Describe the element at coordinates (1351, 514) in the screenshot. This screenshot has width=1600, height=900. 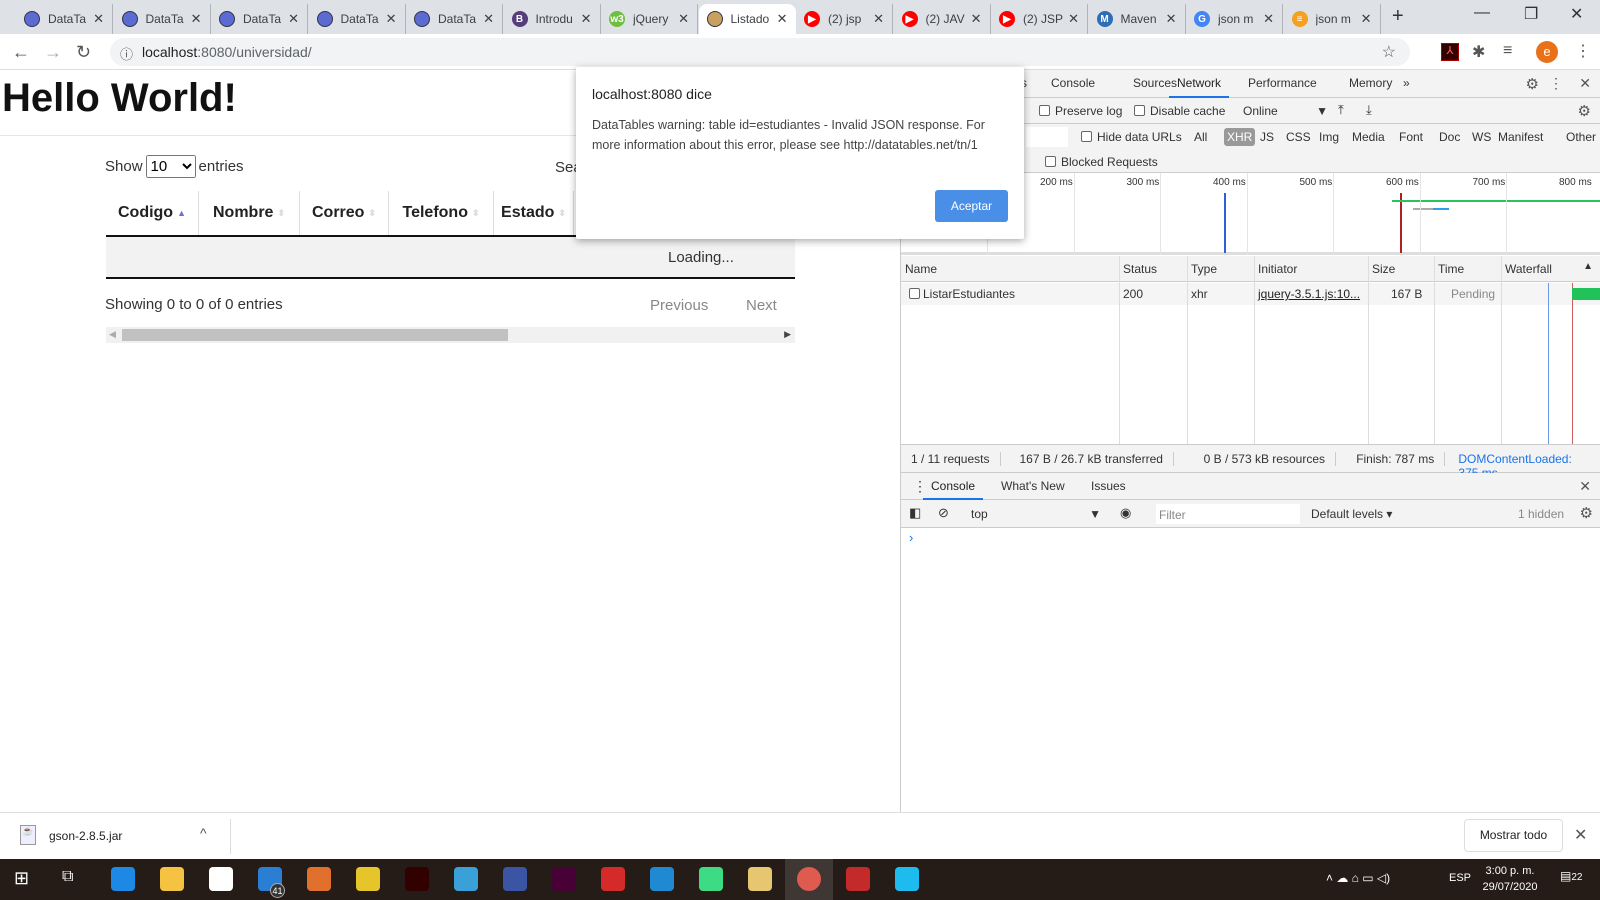
I see `log-levels-select: Default levels ▾` at that location.